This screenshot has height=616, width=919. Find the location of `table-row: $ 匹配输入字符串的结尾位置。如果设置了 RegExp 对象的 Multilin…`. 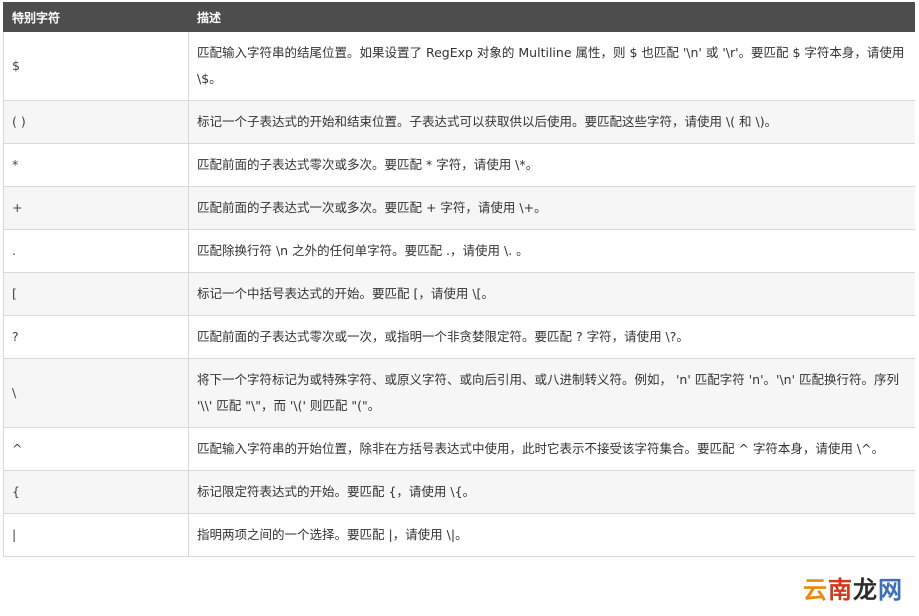

table-row: $ 匹配输入字符串的结尾位置。如果设置了 RegExp 对象的 Multilin… is located at coordinates (459, 66).